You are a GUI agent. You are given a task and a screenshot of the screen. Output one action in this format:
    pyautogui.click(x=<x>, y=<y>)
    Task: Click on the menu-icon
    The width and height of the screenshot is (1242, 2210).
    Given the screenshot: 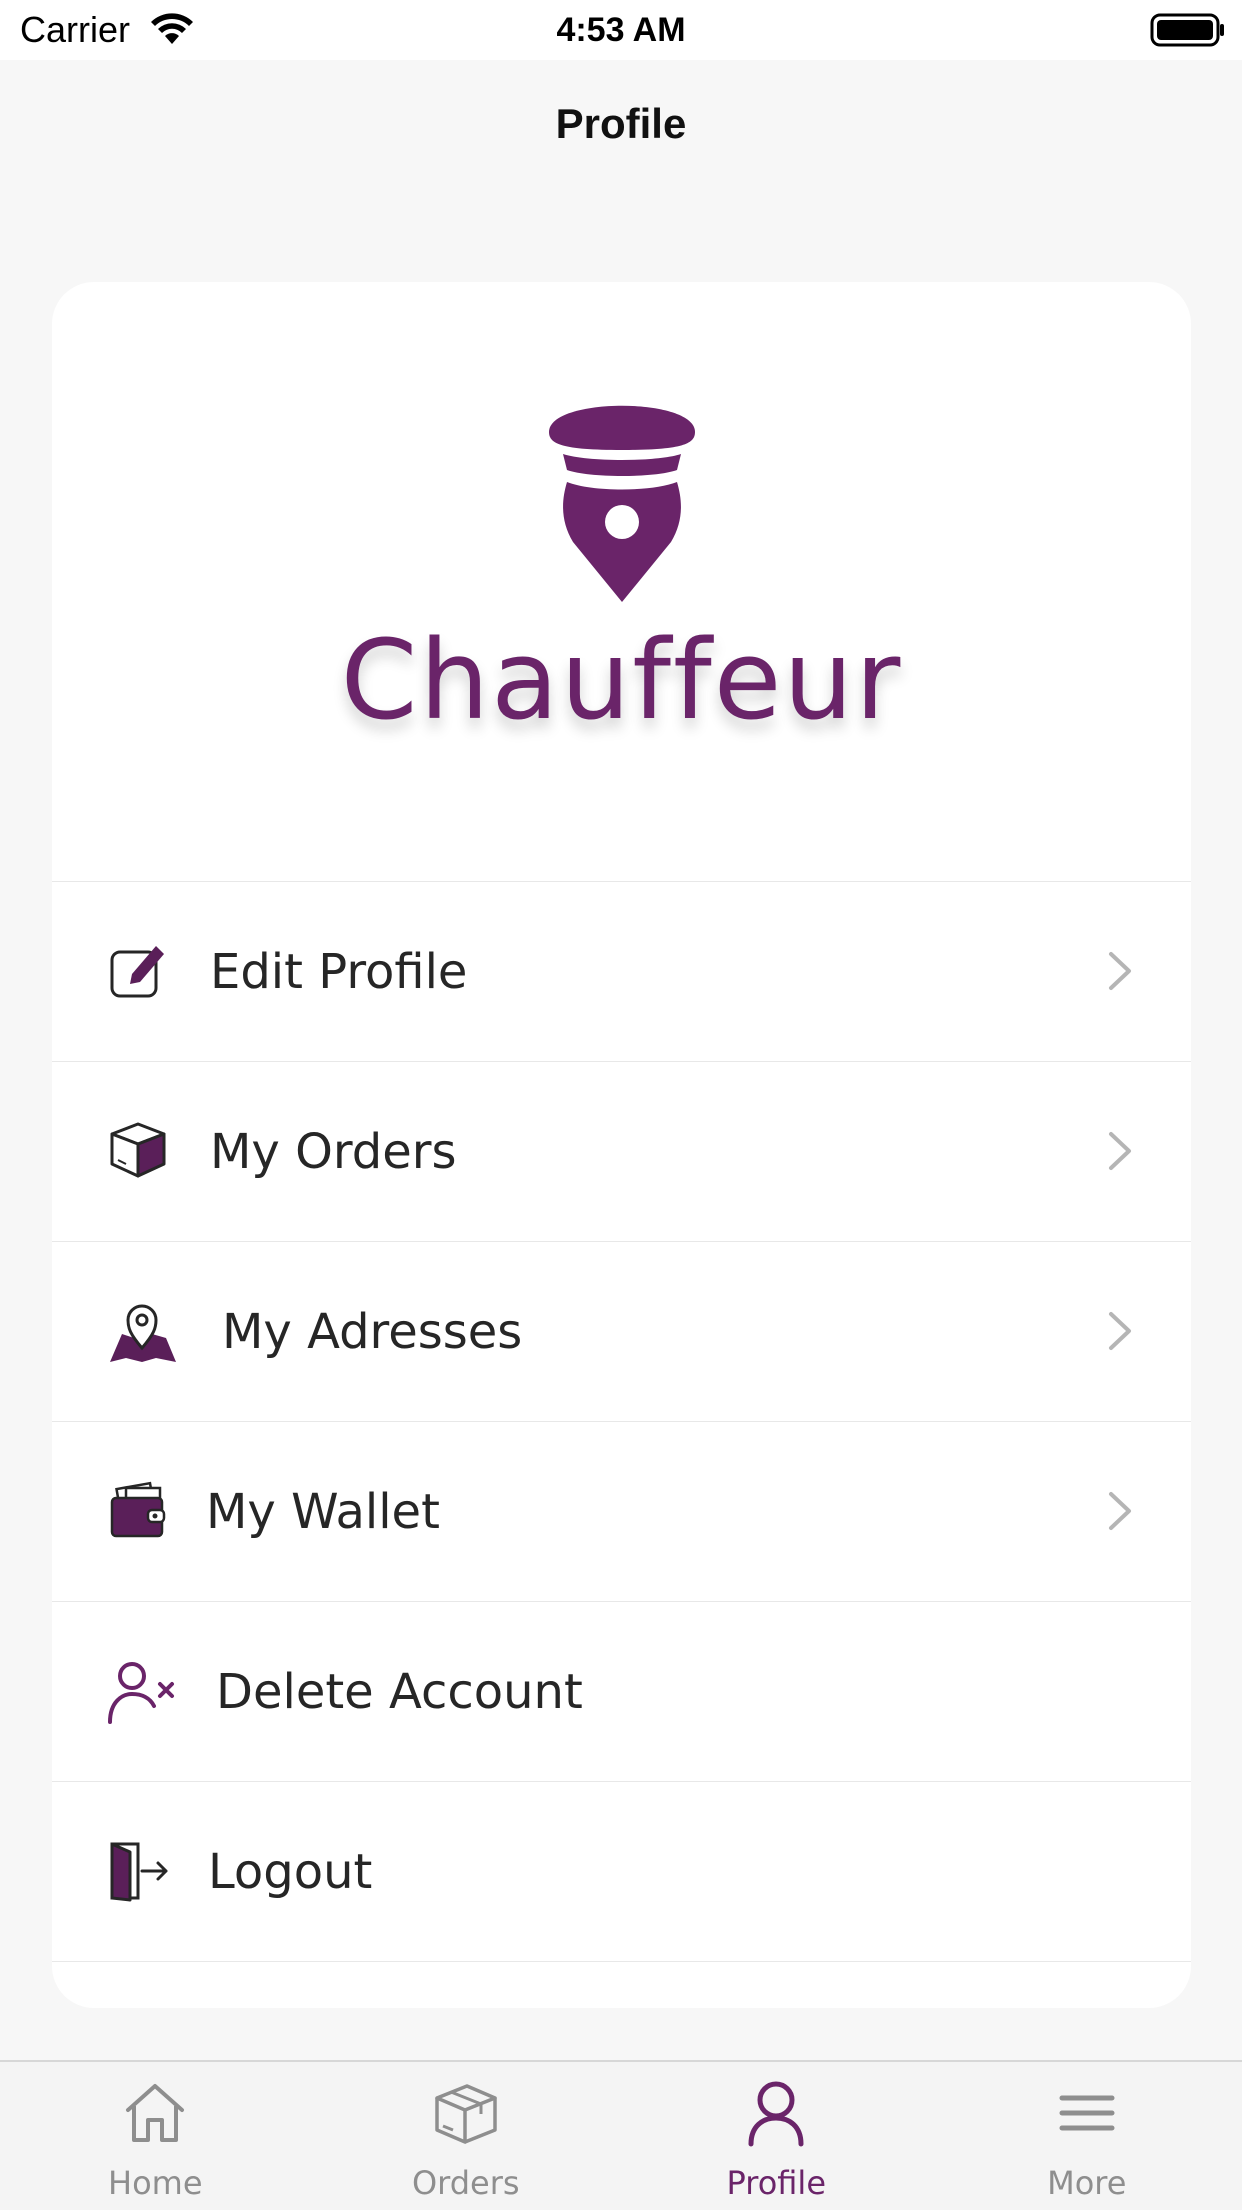 What is the action you would take?
    pyautogui.click(x=1087, y=2113)
    